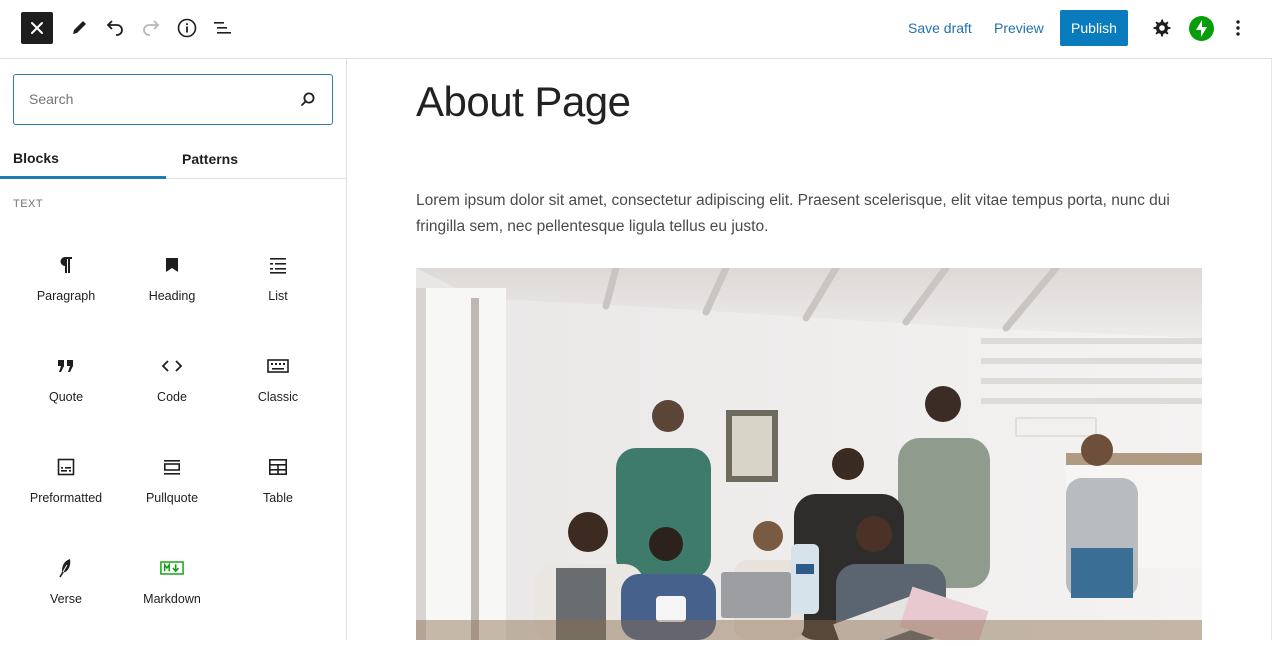  I want to click on block-verse: Verse, so click(66, 601).